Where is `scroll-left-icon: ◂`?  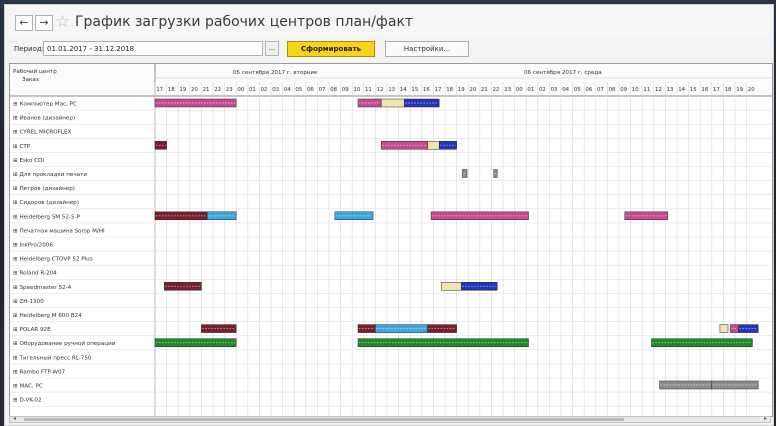 scroll-left-icon: ◂ is located at coordinates (14, 418).